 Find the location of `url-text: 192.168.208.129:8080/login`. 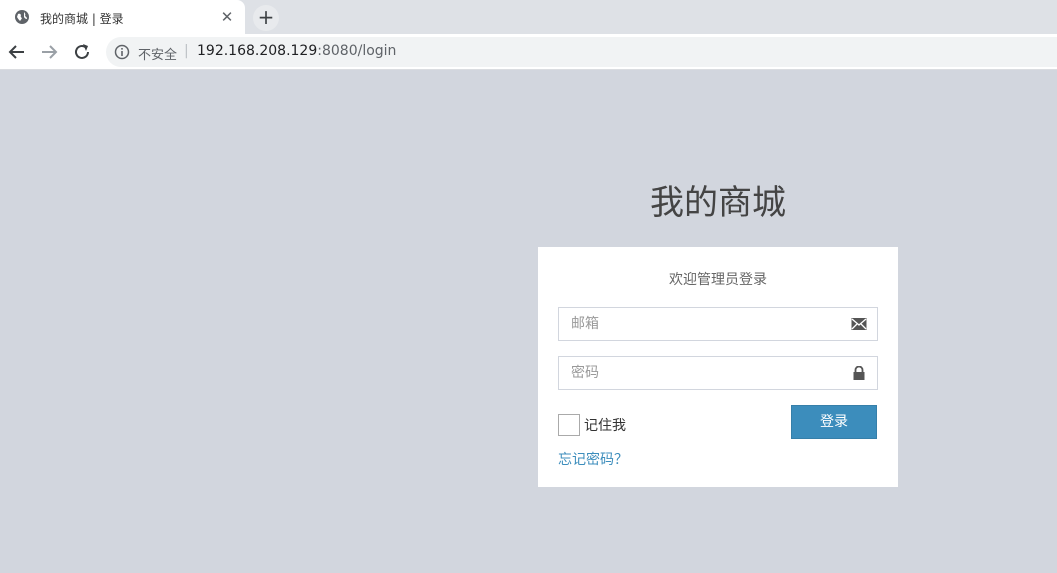

url-text: 192.168.208.129:8080/login is located at coordinates (296, 51).